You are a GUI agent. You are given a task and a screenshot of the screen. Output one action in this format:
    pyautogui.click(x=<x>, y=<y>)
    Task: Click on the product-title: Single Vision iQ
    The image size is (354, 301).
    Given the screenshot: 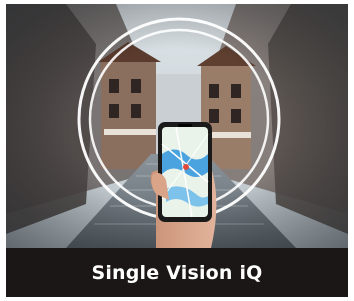 What is the action you would take?
    pyautogui.click(x=177, y=272)
    